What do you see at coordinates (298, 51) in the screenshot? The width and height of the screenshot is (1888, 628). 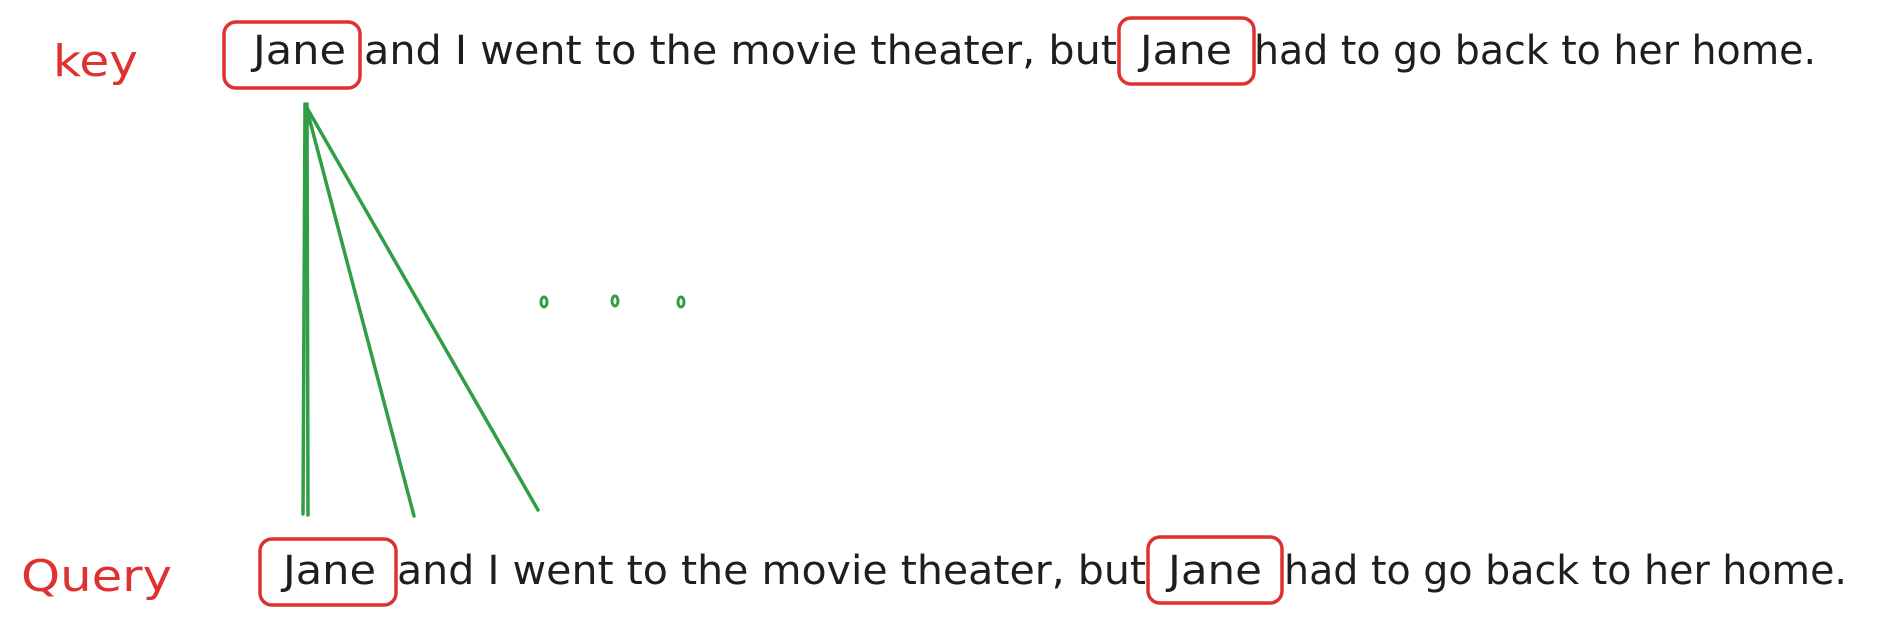 I see `key-token-jane-1: Jane` at bounding box center [298, 51].